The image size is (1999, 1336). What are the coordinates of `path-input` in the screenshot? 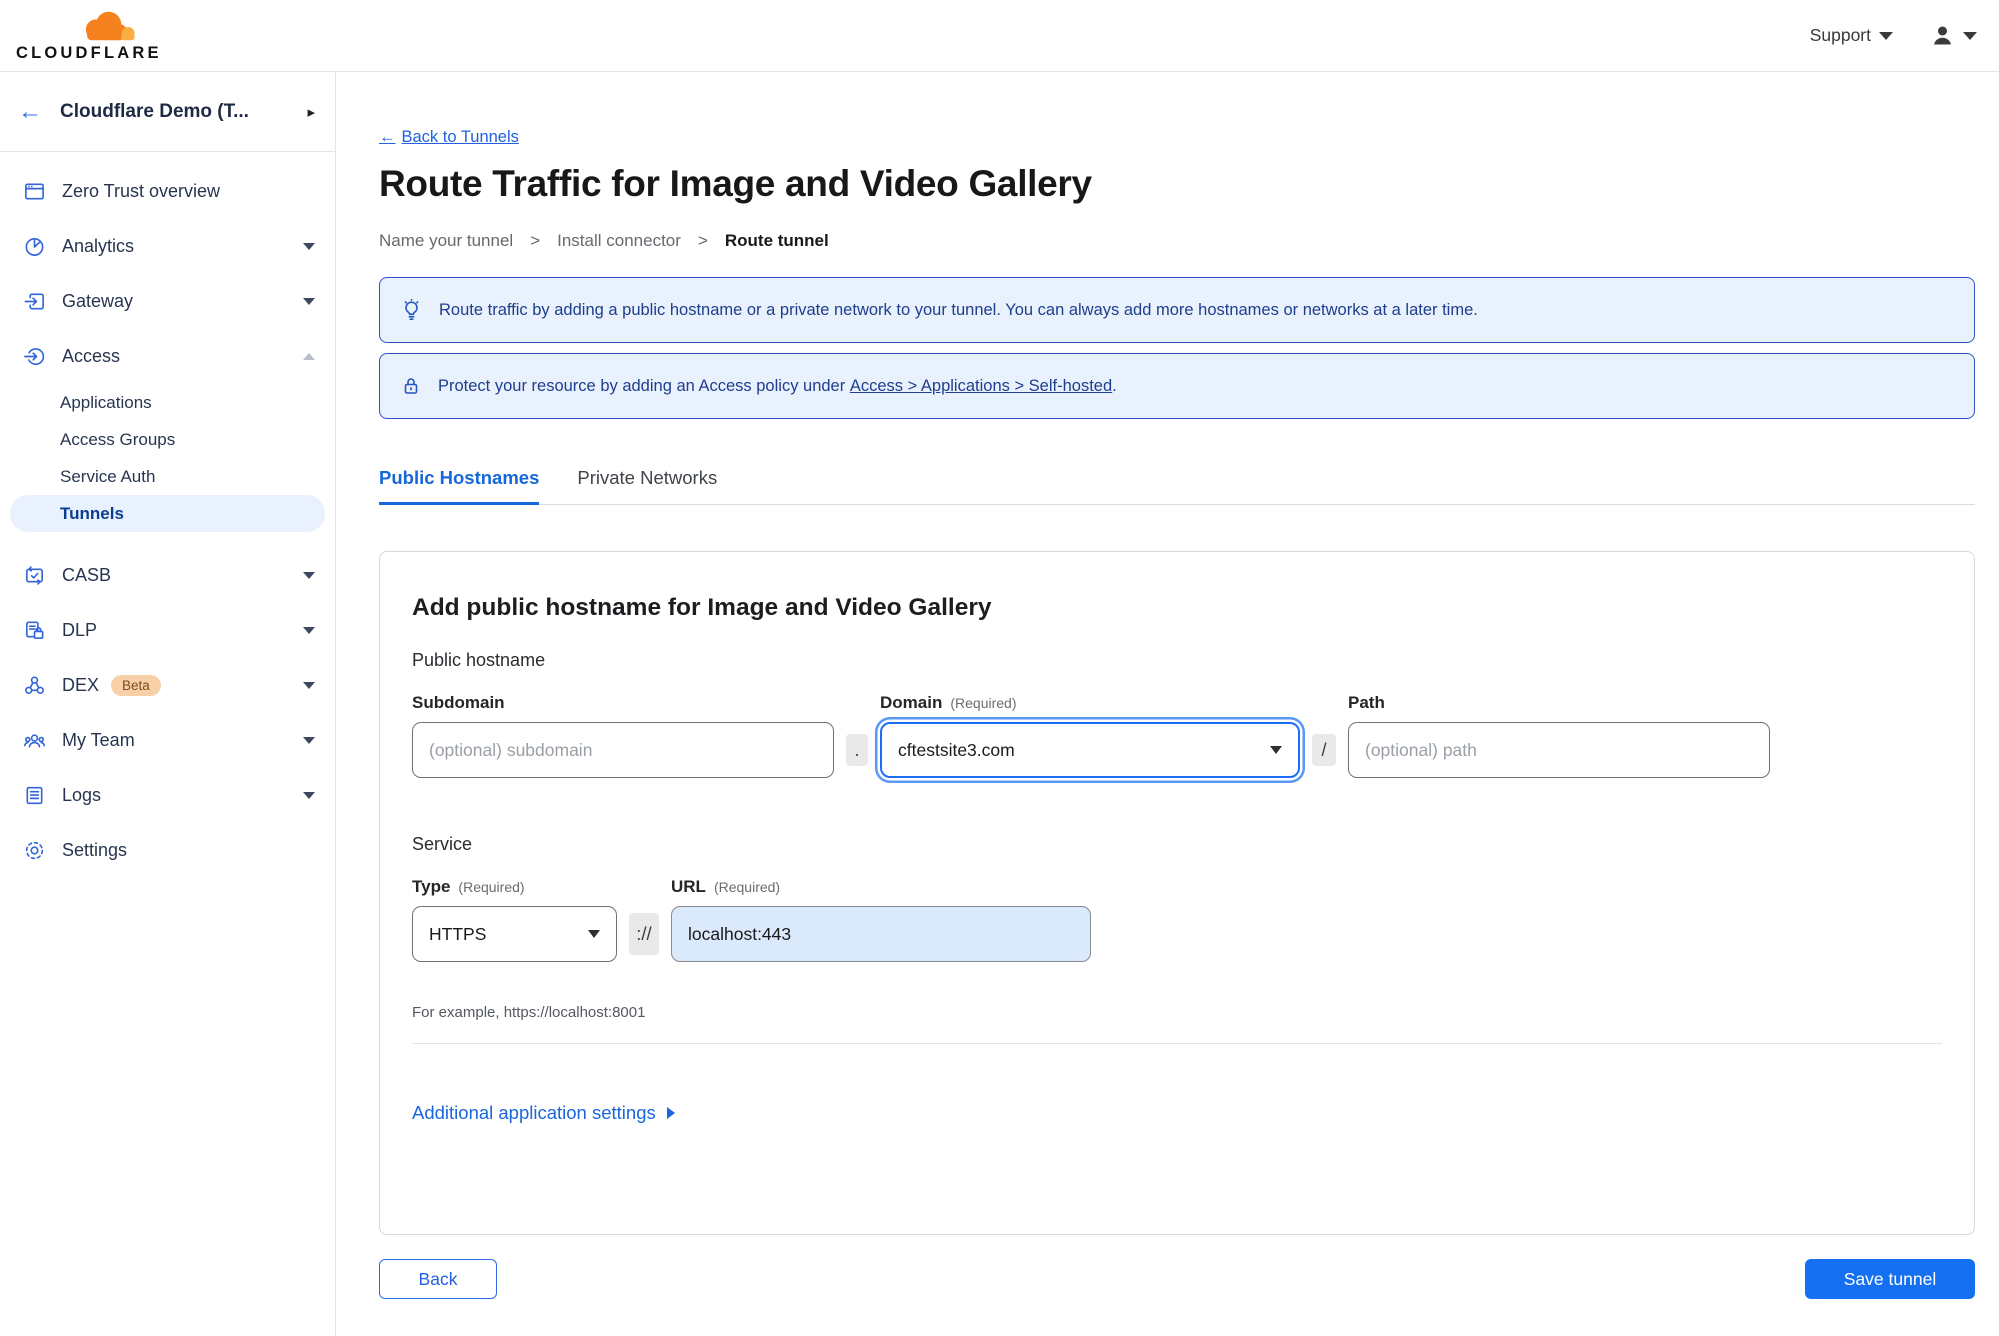 It's located at (1559, 750).